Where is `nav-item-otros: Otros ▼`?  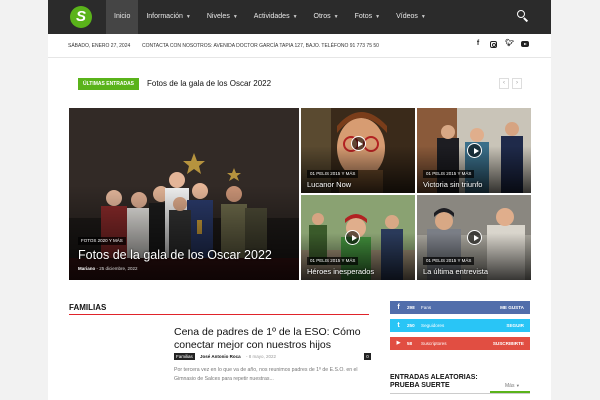 nav-item-otros: Otros ▼ is located at coordinates (326, 17).